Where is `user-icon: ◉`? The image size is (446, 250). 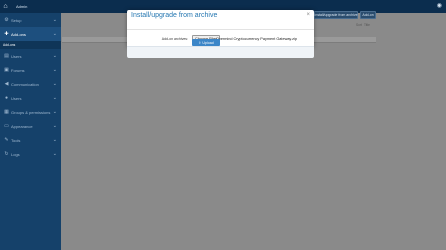 user-icon: ◉ is located at coordinates (439, 6).